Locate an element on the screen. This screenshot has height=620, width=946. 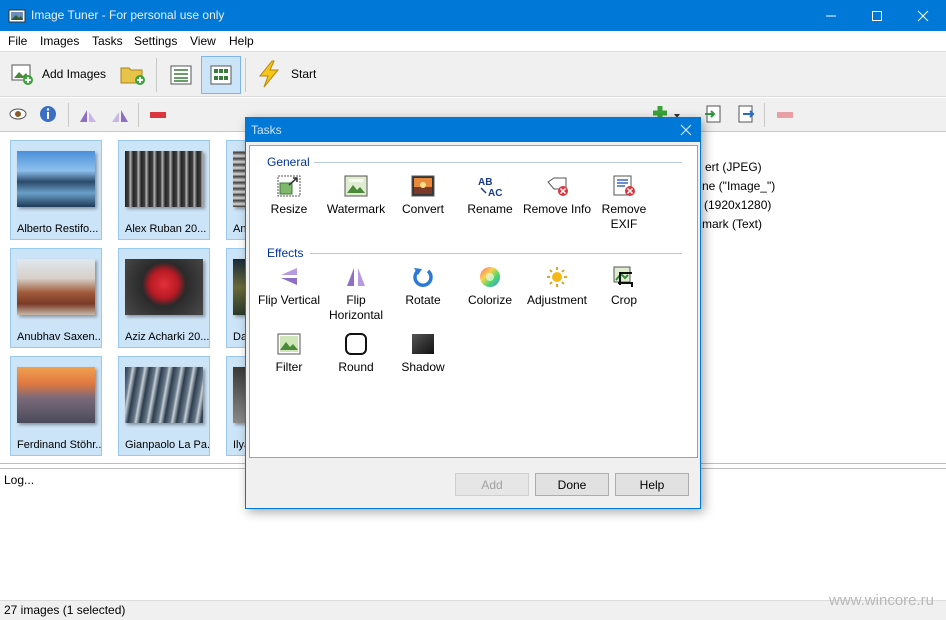
task-adjustment: Adjustment is located at coordinates (557, 287).